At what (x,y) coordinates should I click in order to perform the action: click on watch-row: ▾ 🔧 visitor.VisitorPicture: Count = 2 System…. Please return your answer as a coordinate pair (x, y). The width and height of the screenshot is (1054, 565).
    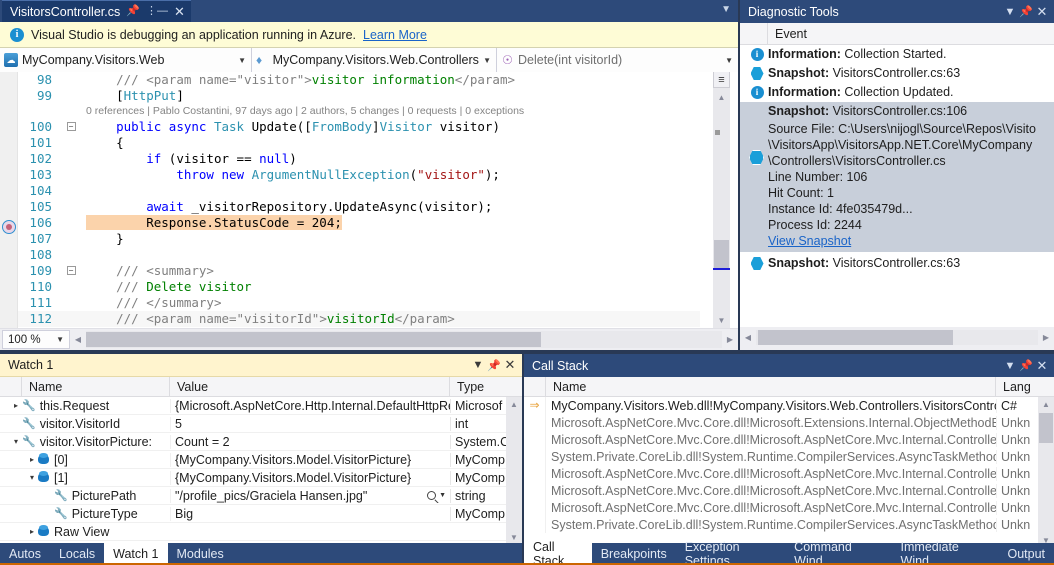
    Looking at the image, I should click on (261, 442).